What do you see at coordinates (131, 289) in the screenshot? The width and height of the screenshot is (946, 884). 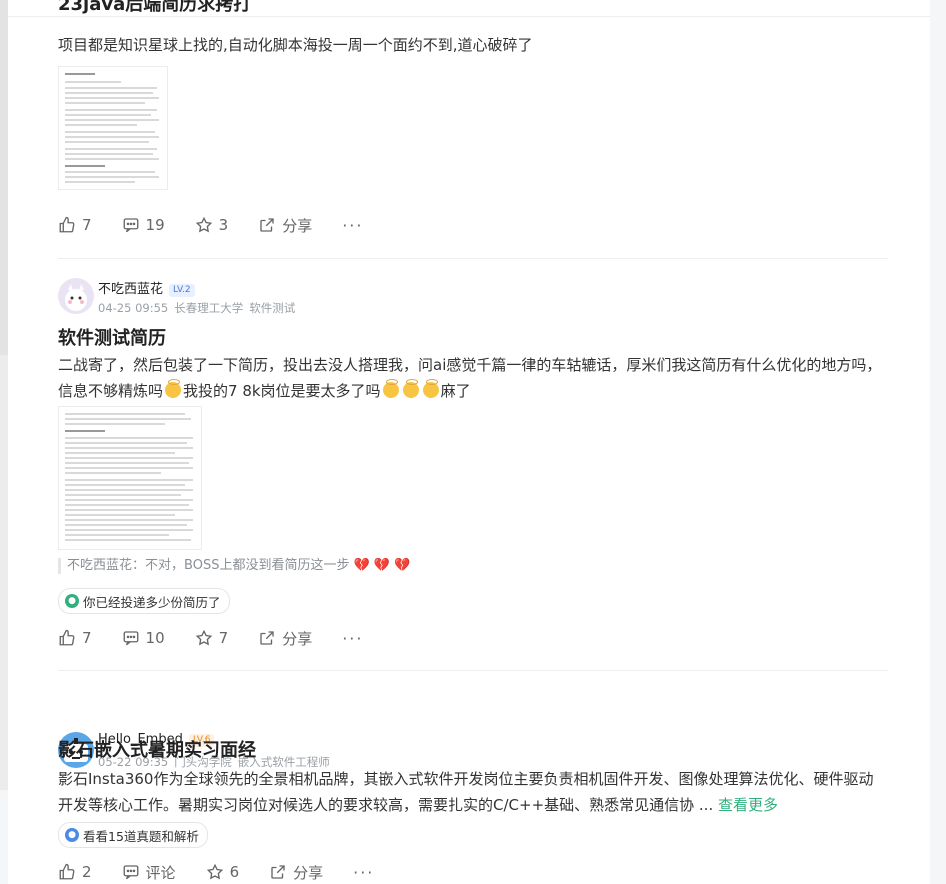 I see `author-name-text: 不吃西蓝花` at bounding box center [131, 289].